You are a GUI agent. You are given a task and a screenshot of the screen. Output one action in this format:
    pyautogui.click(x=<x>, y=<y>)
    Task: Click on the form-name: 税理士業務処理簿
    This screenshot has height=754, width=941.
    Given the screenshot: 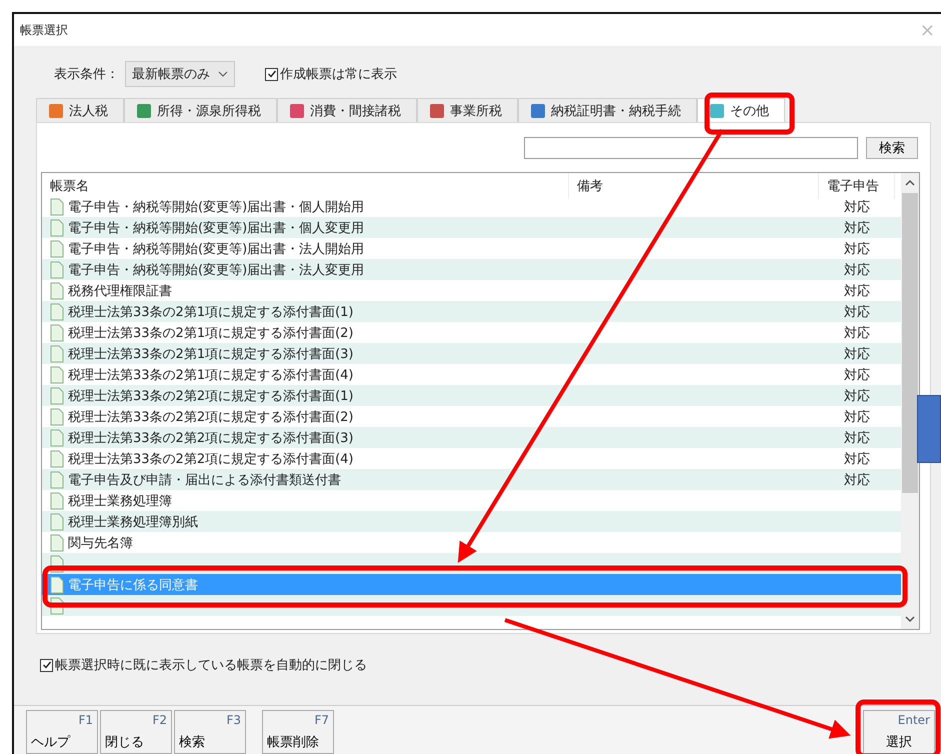 What is the action you would take?
    pyautogui.click(x=120, y=501)
    